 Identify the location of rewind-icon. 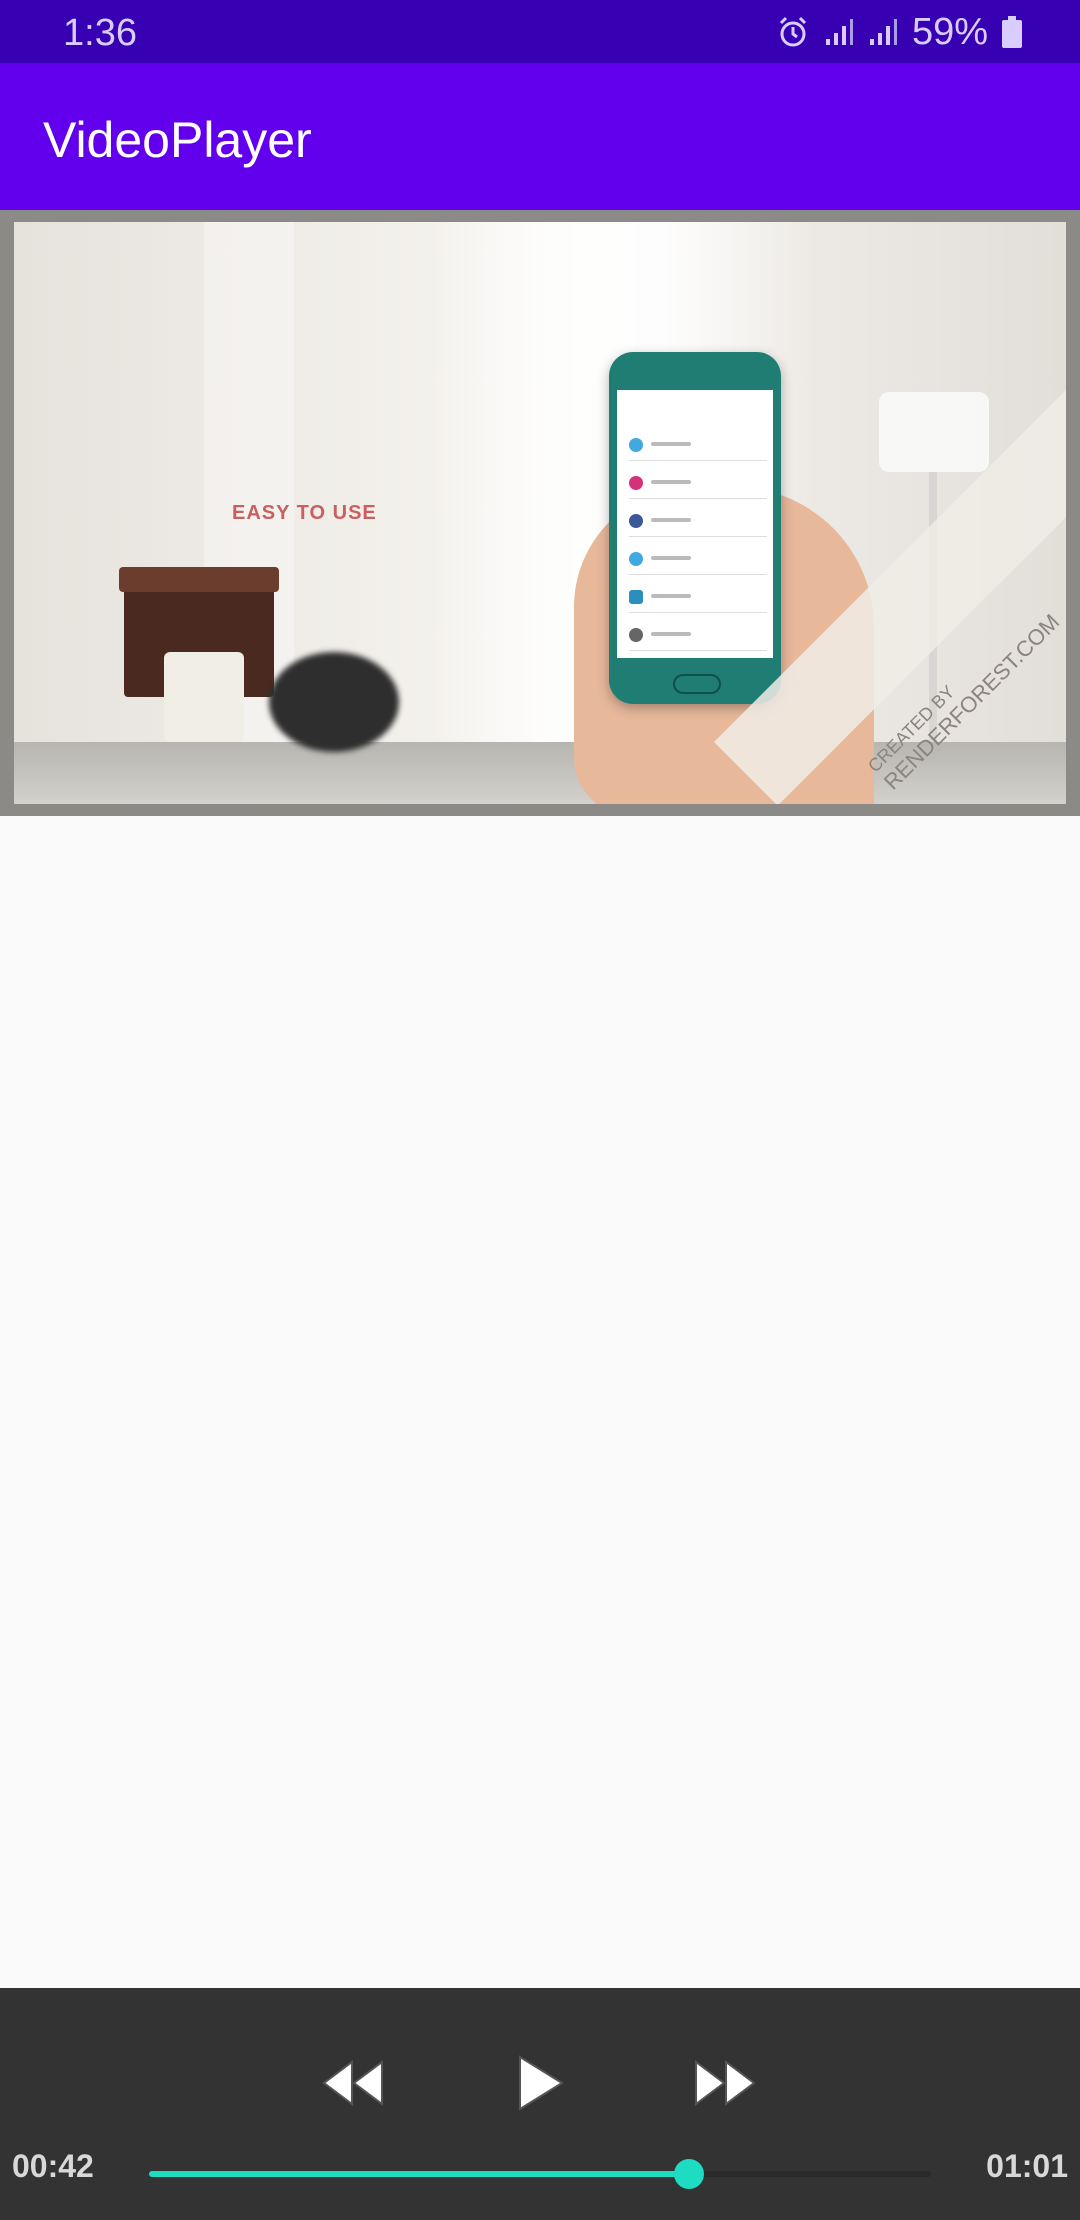
(352, 2083).